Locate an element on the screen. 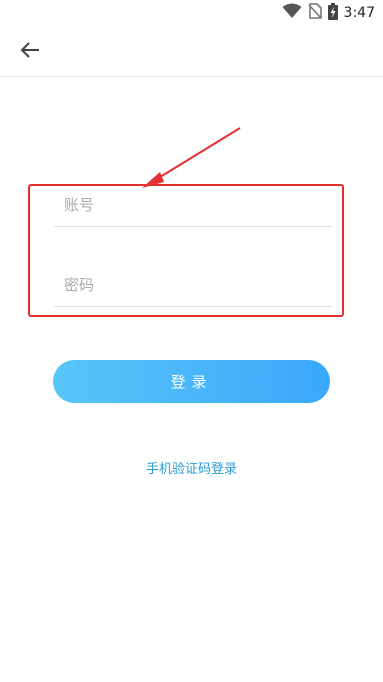 This screenshot has height=682, width=383. status-bar: 3:47 is located at coordinates (191, 13).